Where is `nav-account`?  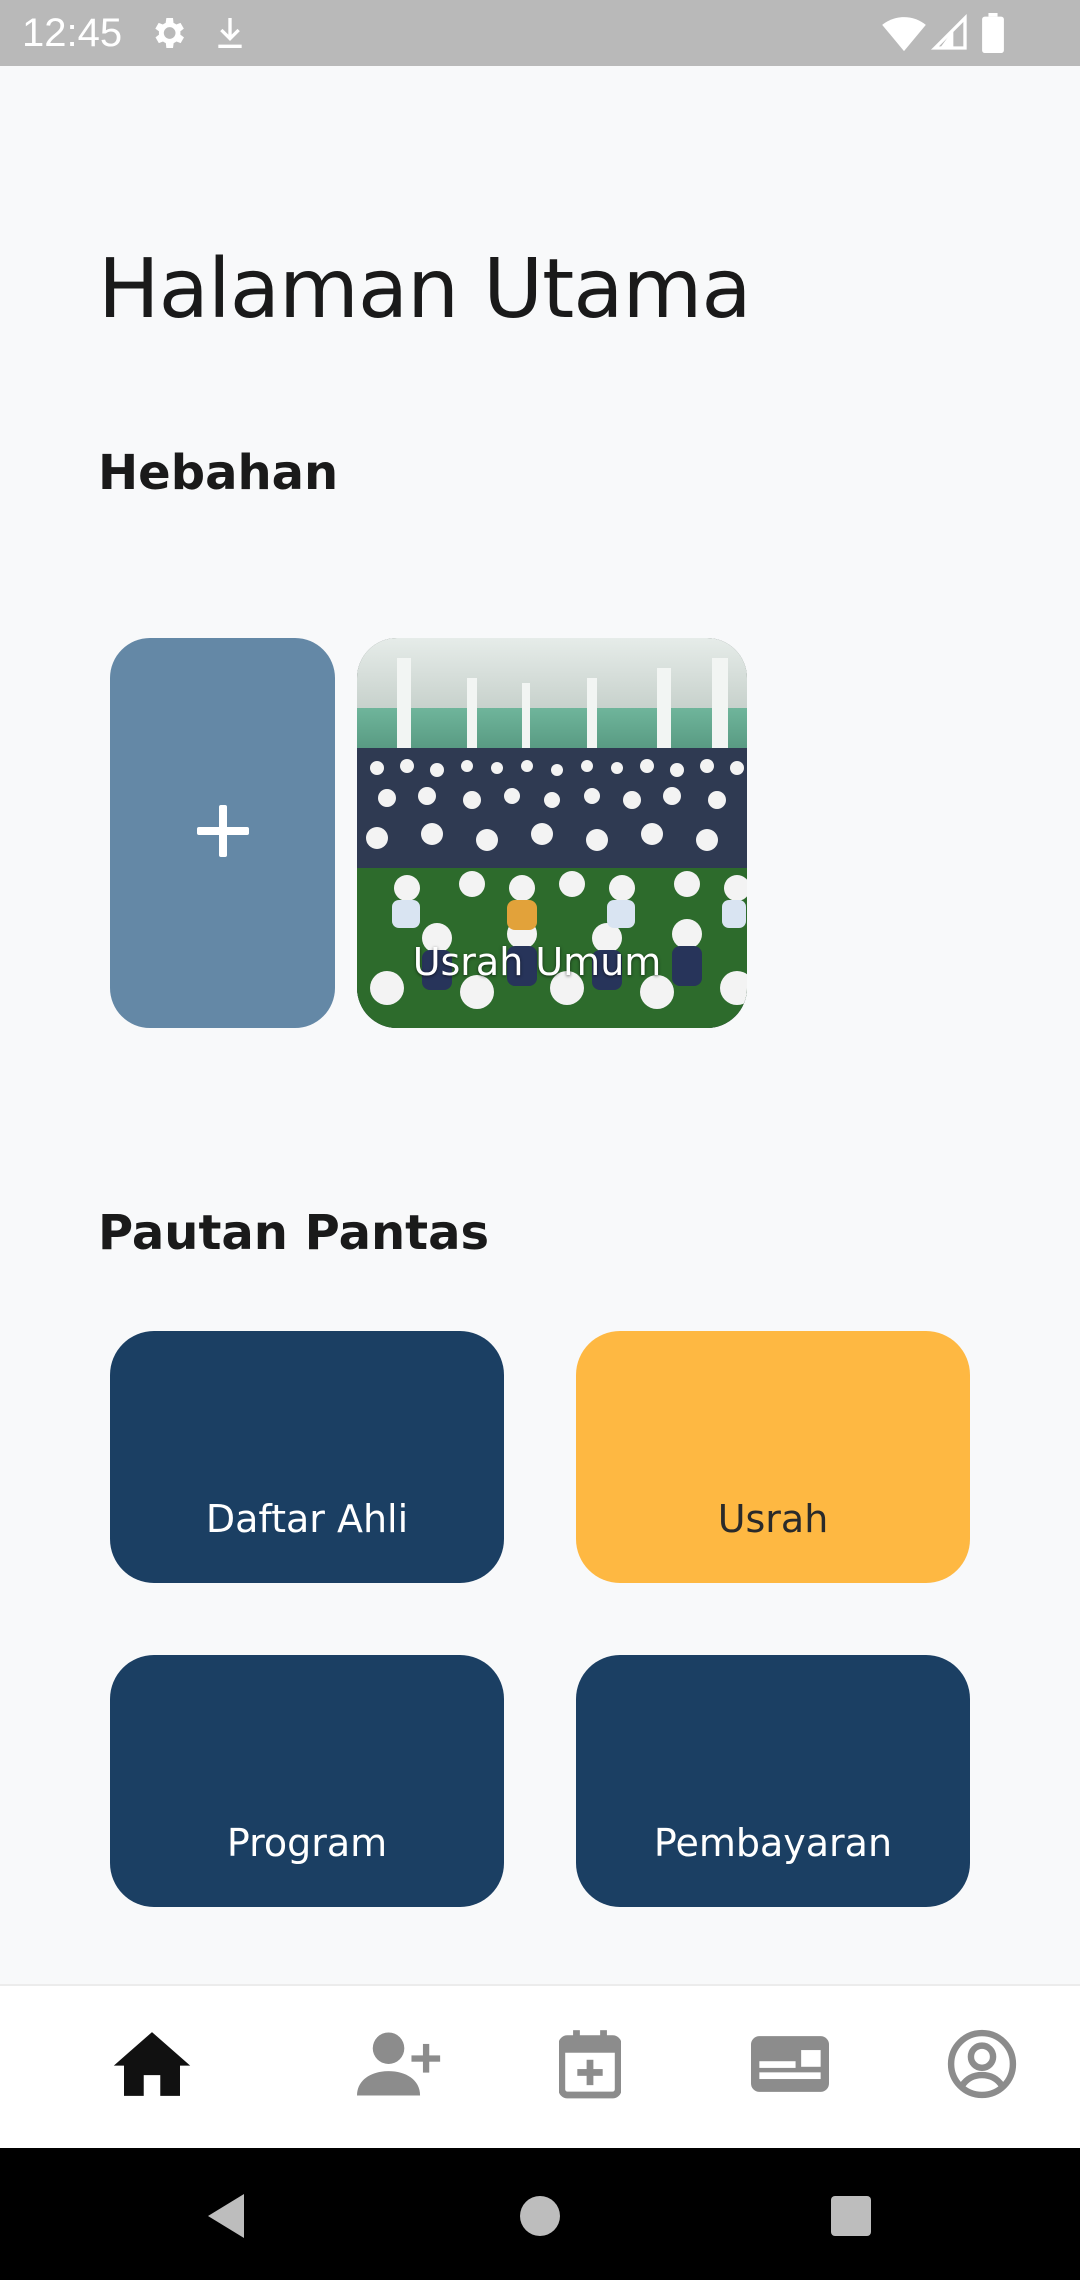
nav-account is located at coordinates (982, 2066).